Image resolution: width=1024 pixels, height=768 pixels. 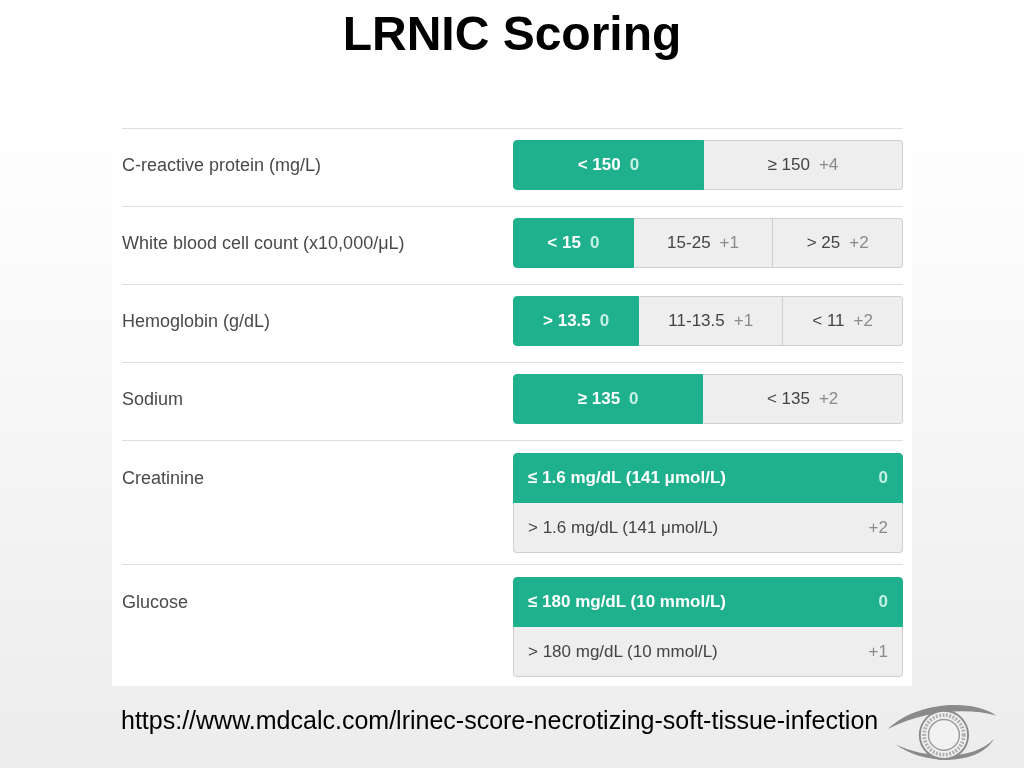 I want to click on criterion-label: Glucose, so click(x=155, y=602).